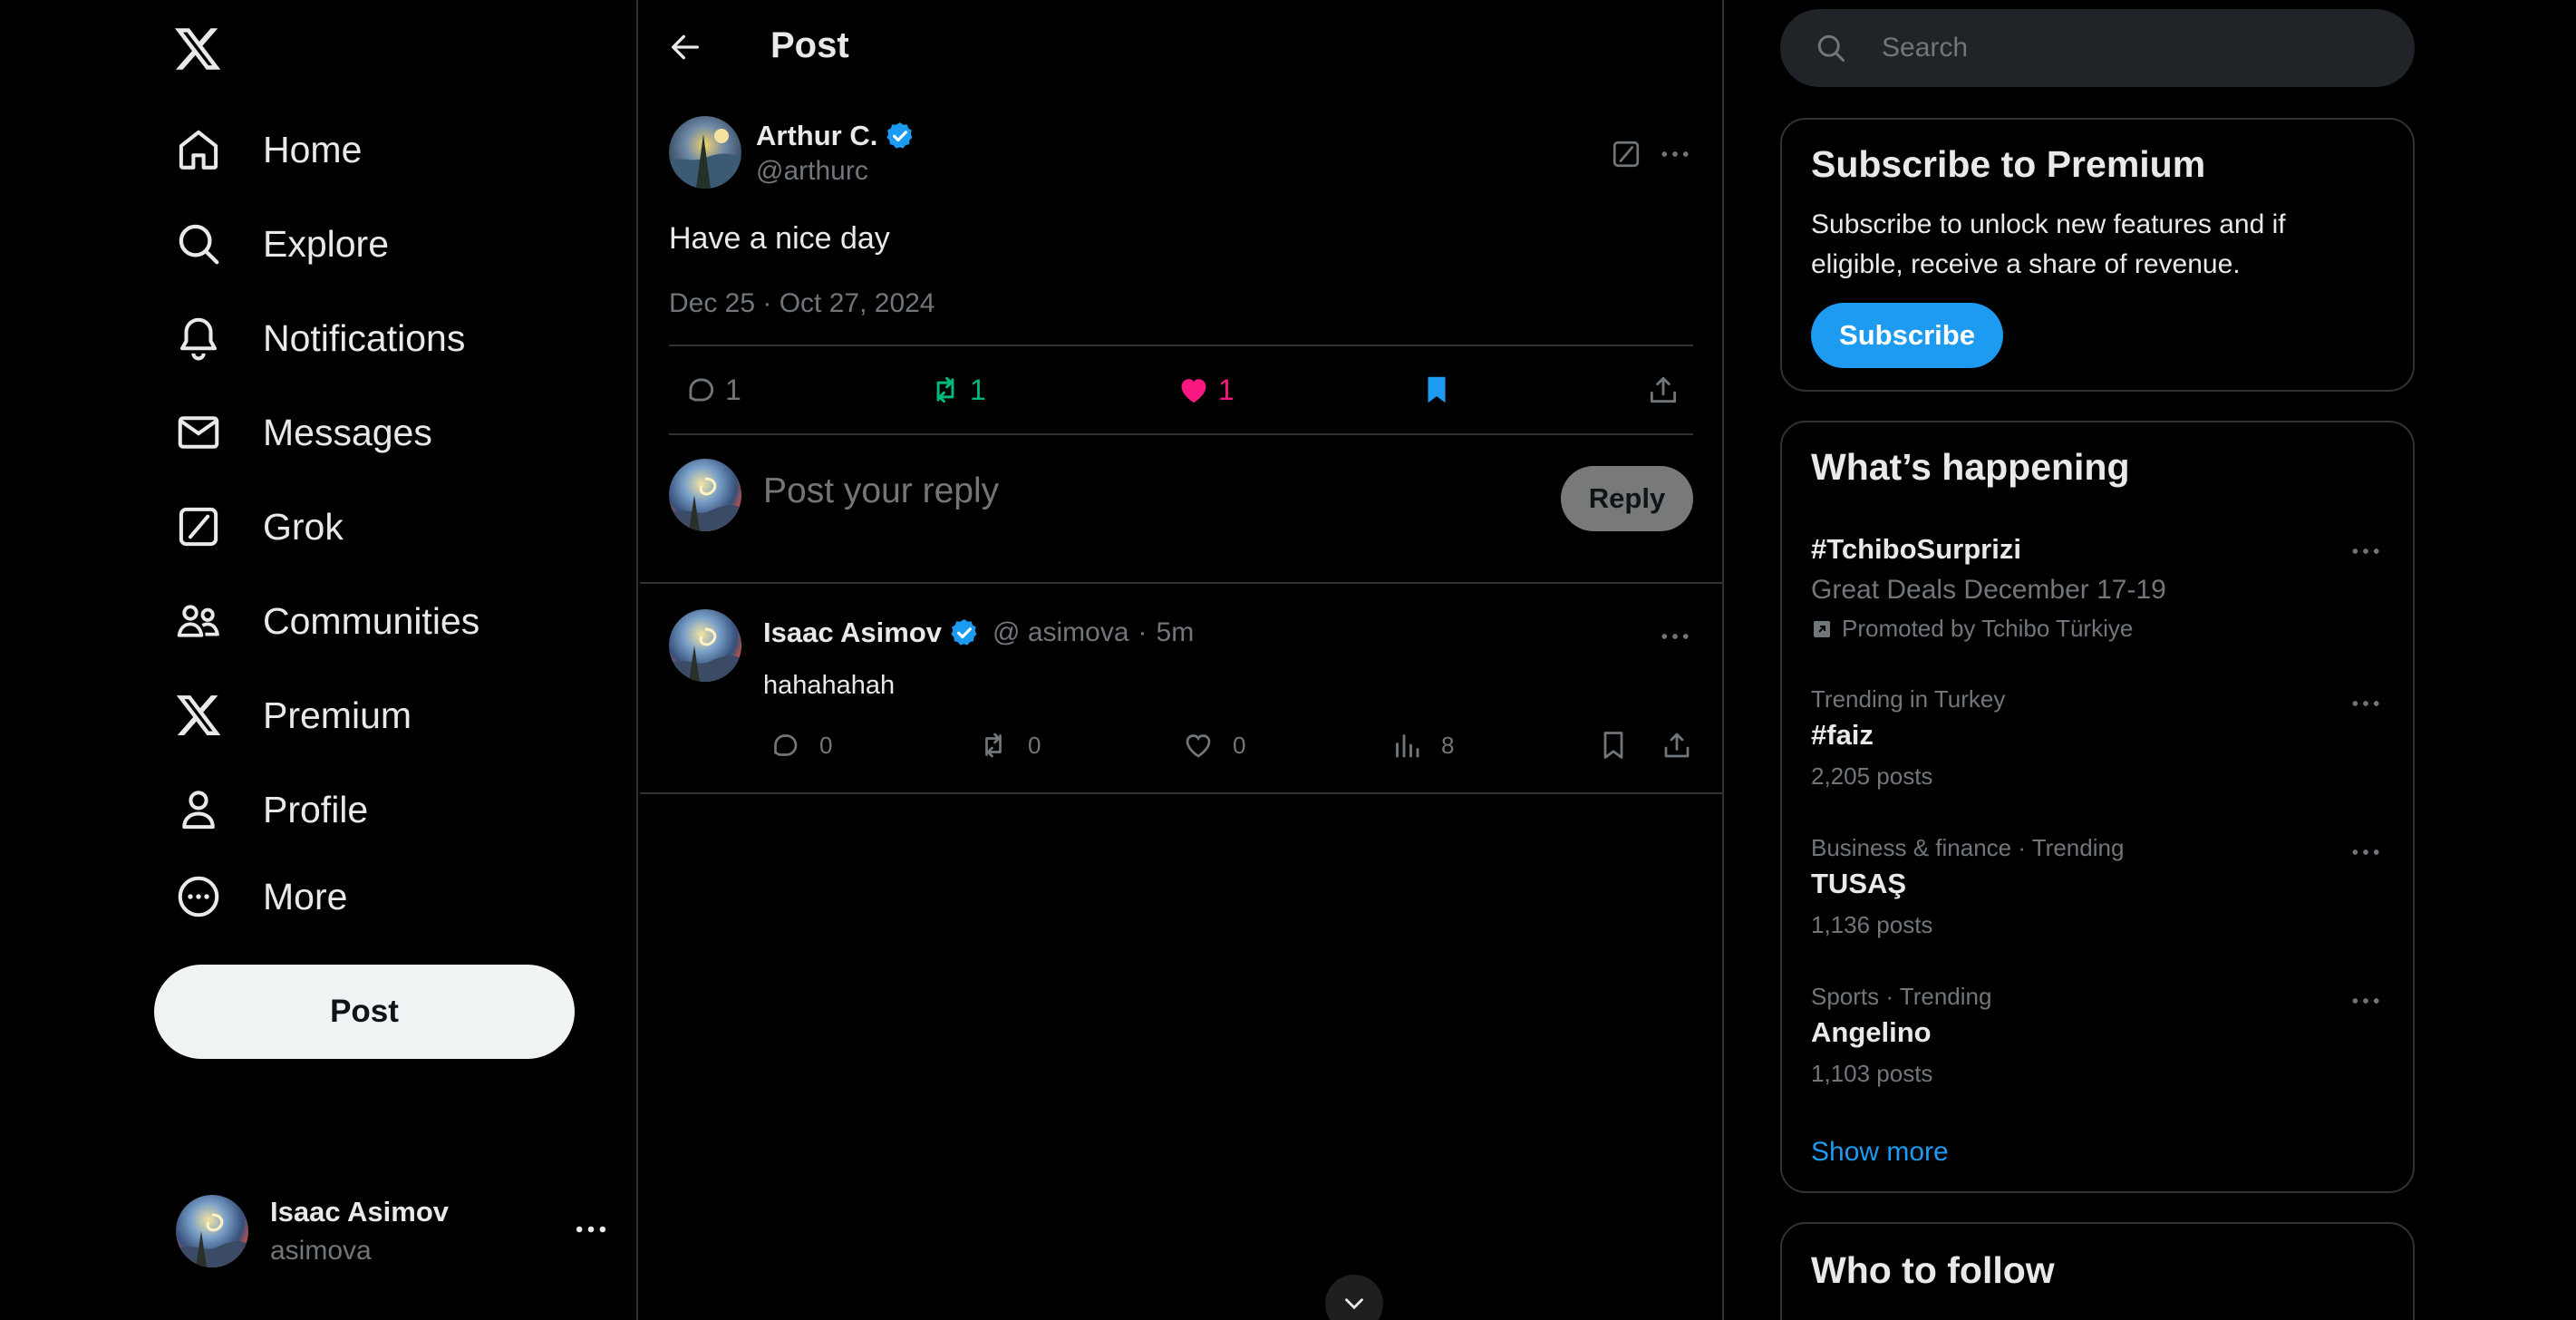 Image resolution: width=2576 pixels, height=1320 pixels. Describe the element at coordinates (829, 685) in the screenshot. I see `reply-text: hahahahah` at that location.